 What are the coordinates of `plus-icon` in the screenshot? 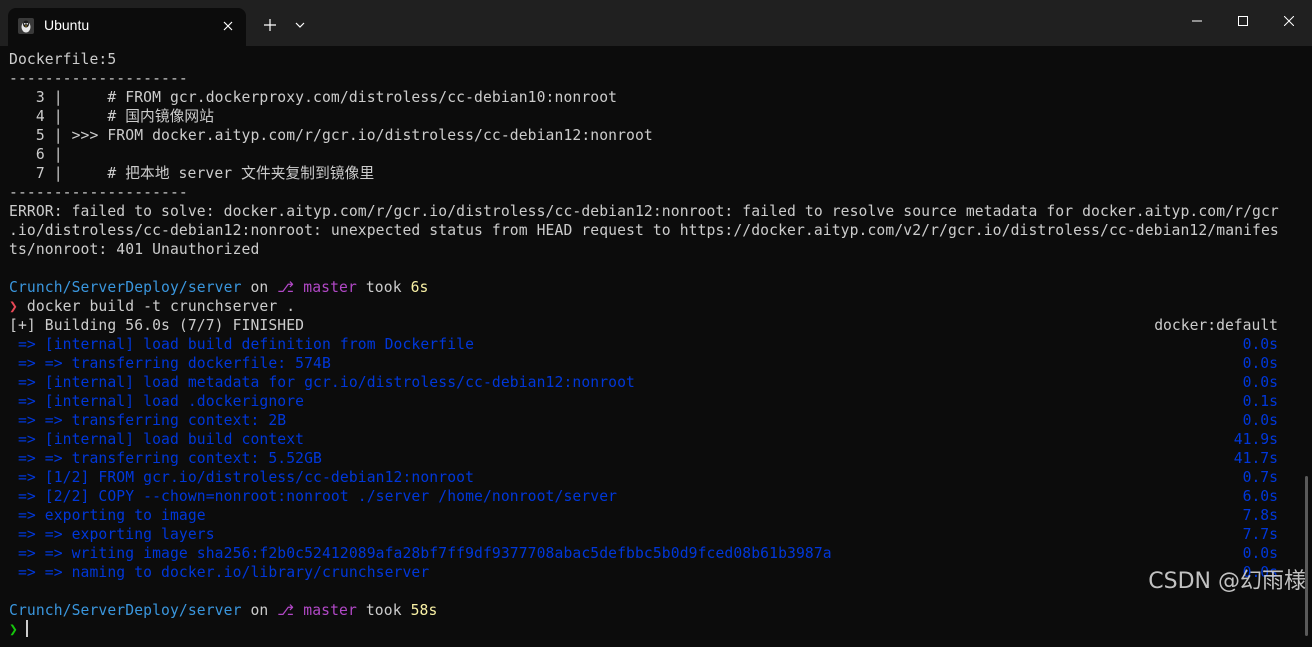 It's located at (270, 25).